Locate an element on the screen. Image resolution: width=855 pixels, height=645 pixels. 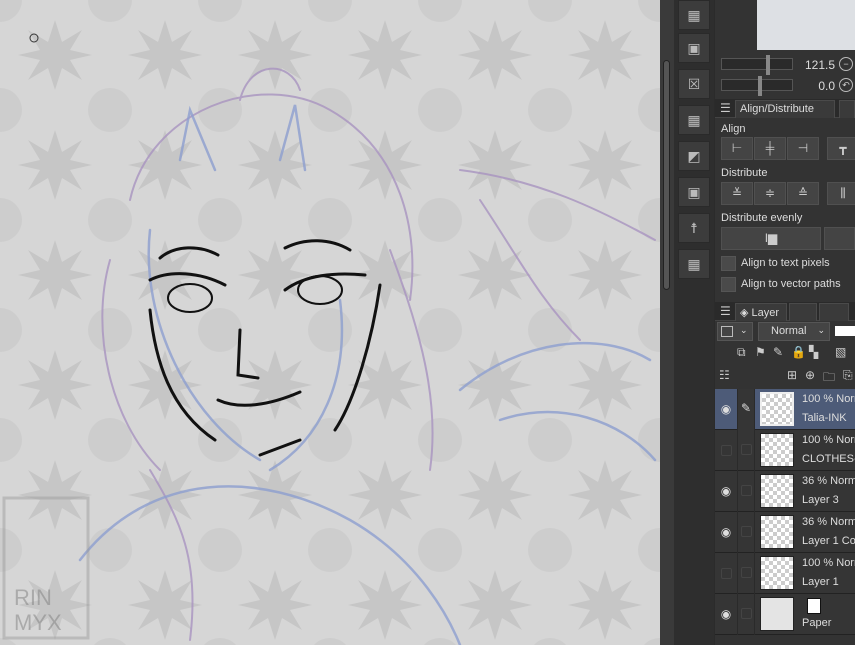
layer-row: 100 % Normal Layer 1 is located at coordinates (785, 573).